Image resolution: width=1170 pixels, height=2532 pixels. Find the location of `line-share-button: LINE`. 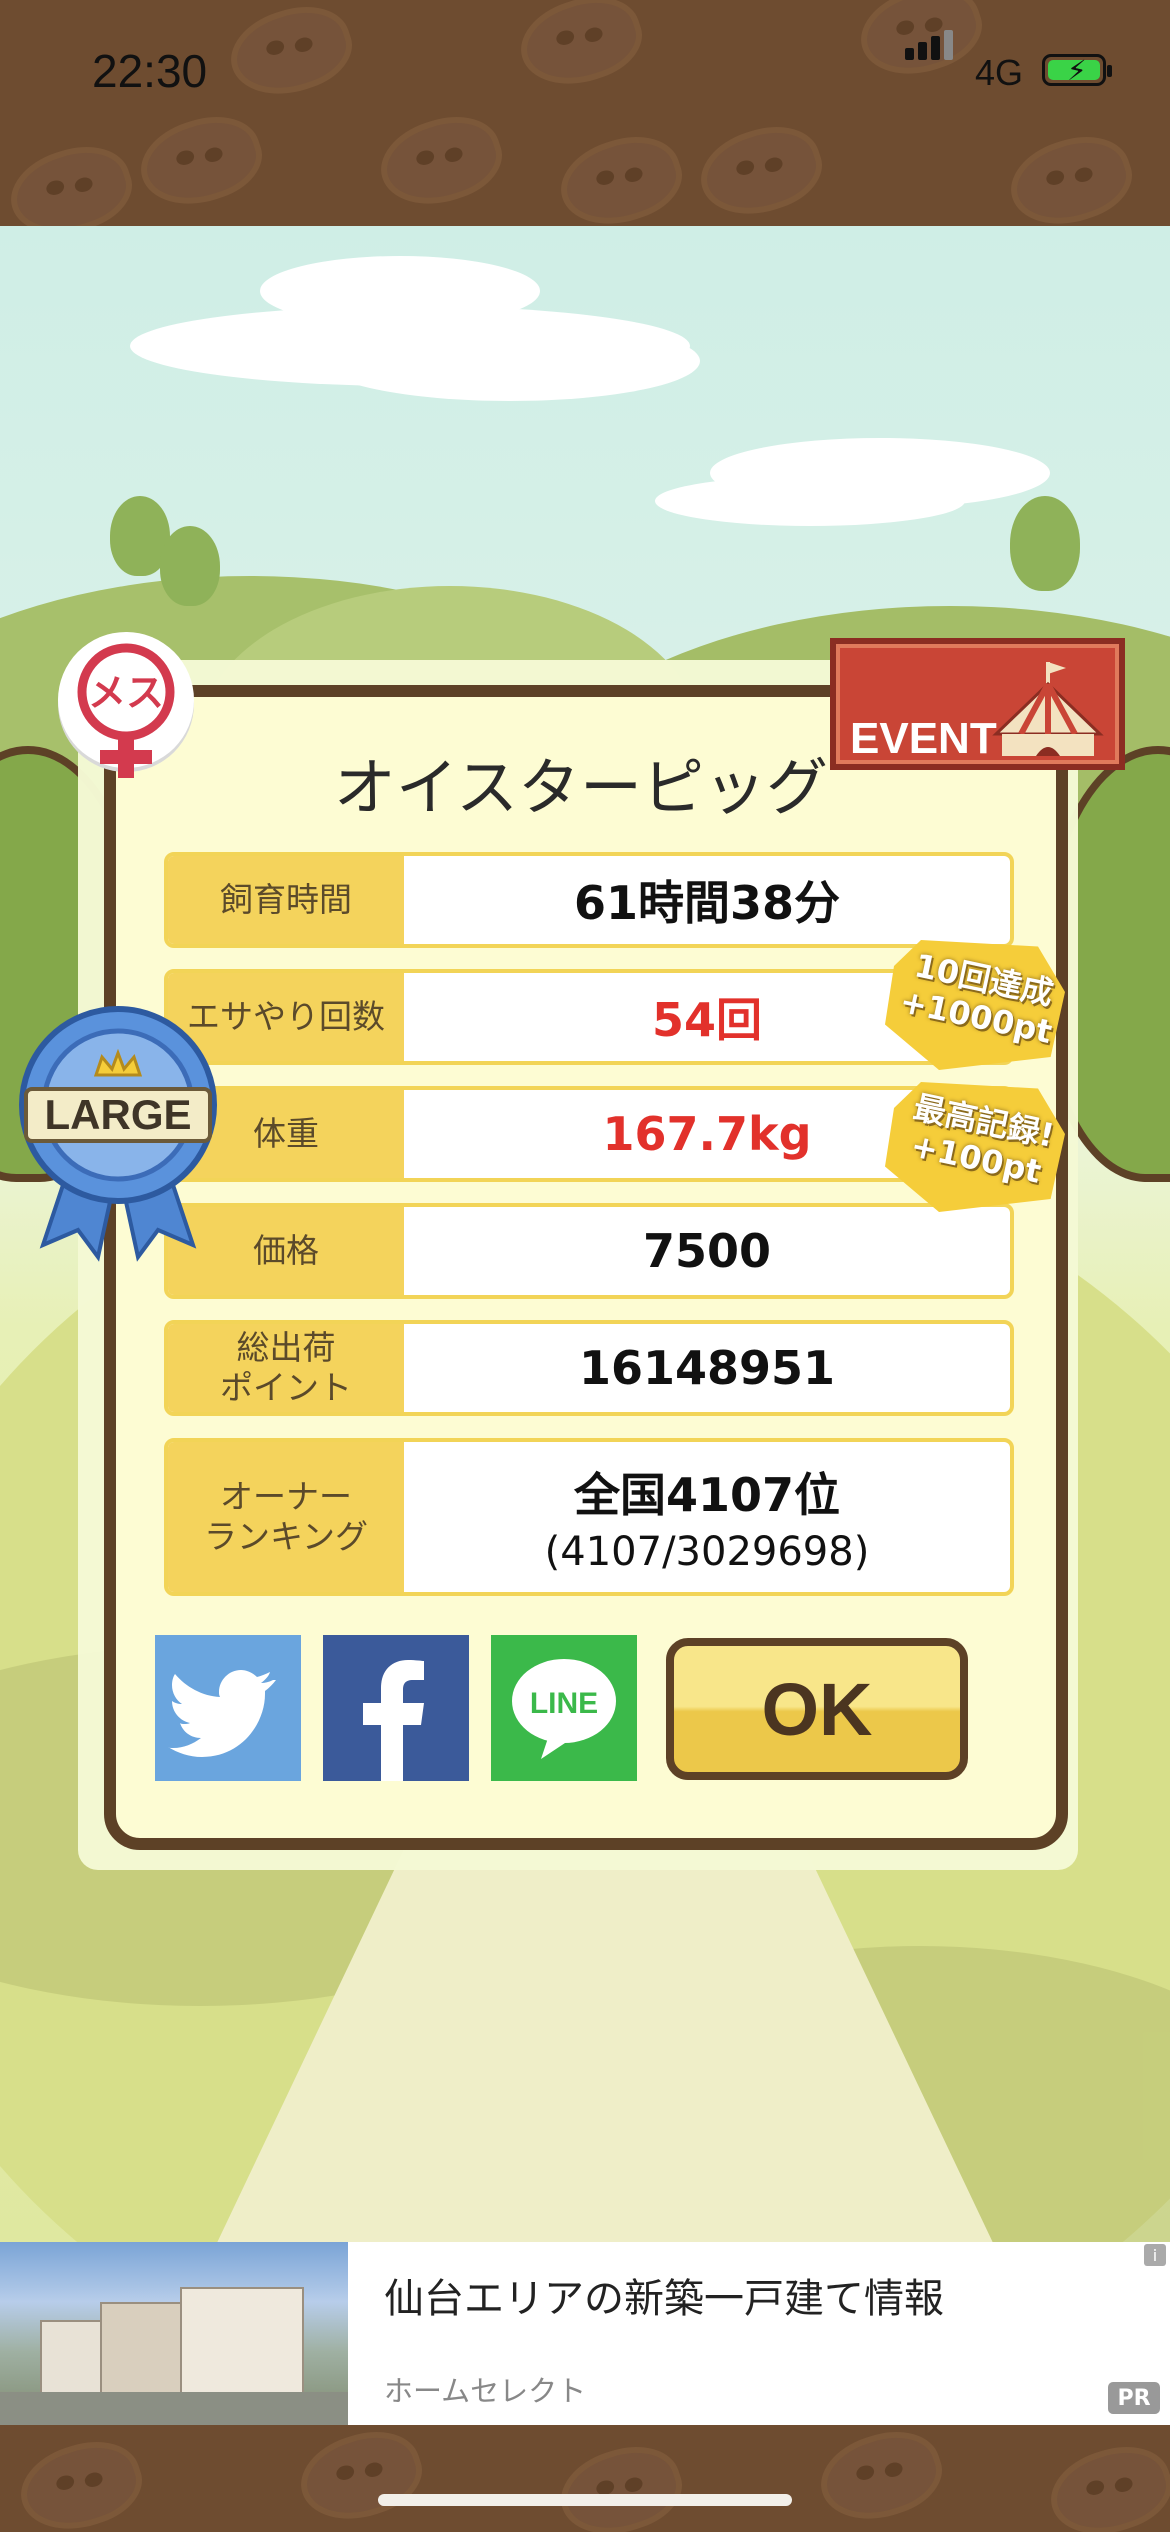

line-share-button: LINE is located at coordinates (564, 1708).